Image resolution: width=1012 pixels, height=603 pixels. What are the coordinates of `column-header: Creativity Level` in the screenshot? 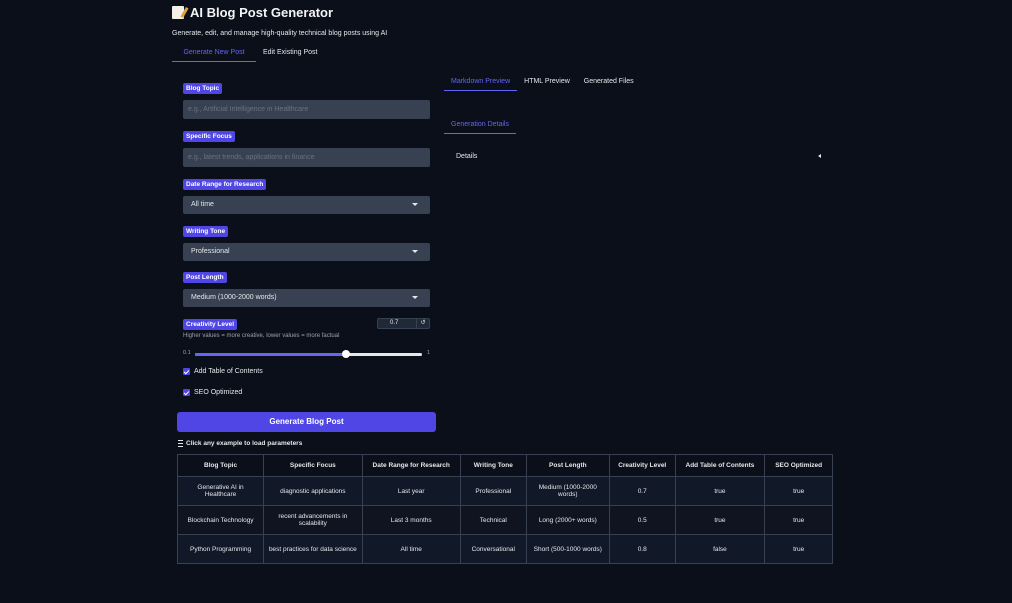 It's located at (642, 465).